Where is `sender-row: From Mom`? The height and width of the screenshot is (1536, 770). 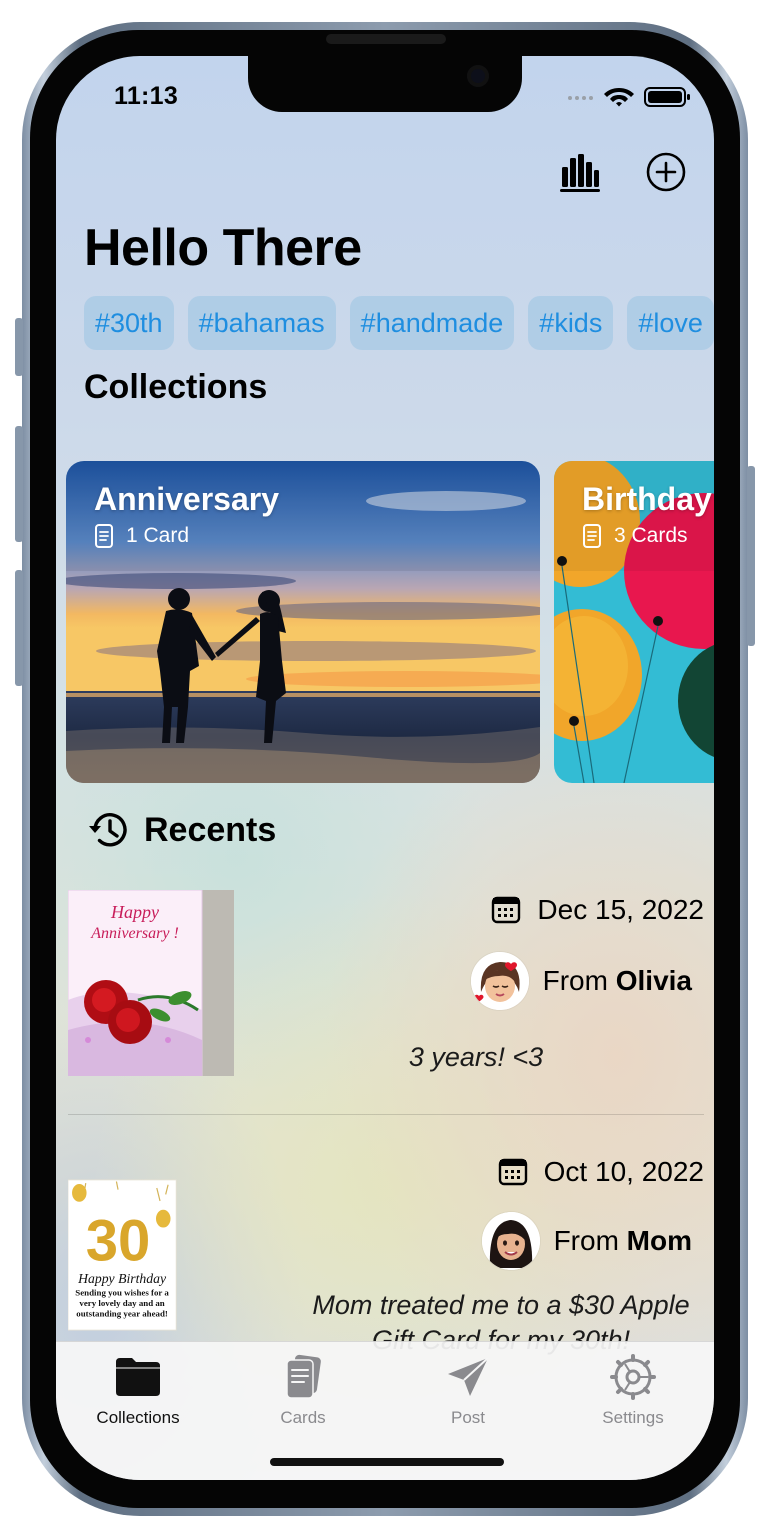 sender-row: From Mom is located at coordinates (586, 1241).